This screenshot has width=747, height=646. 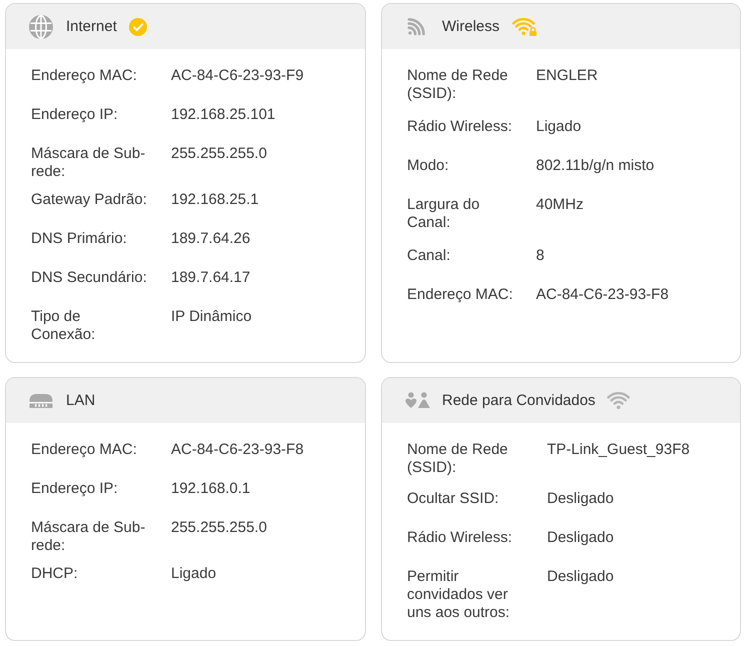 I want to click on card-title: Wireless, so click(x=471, y=27).